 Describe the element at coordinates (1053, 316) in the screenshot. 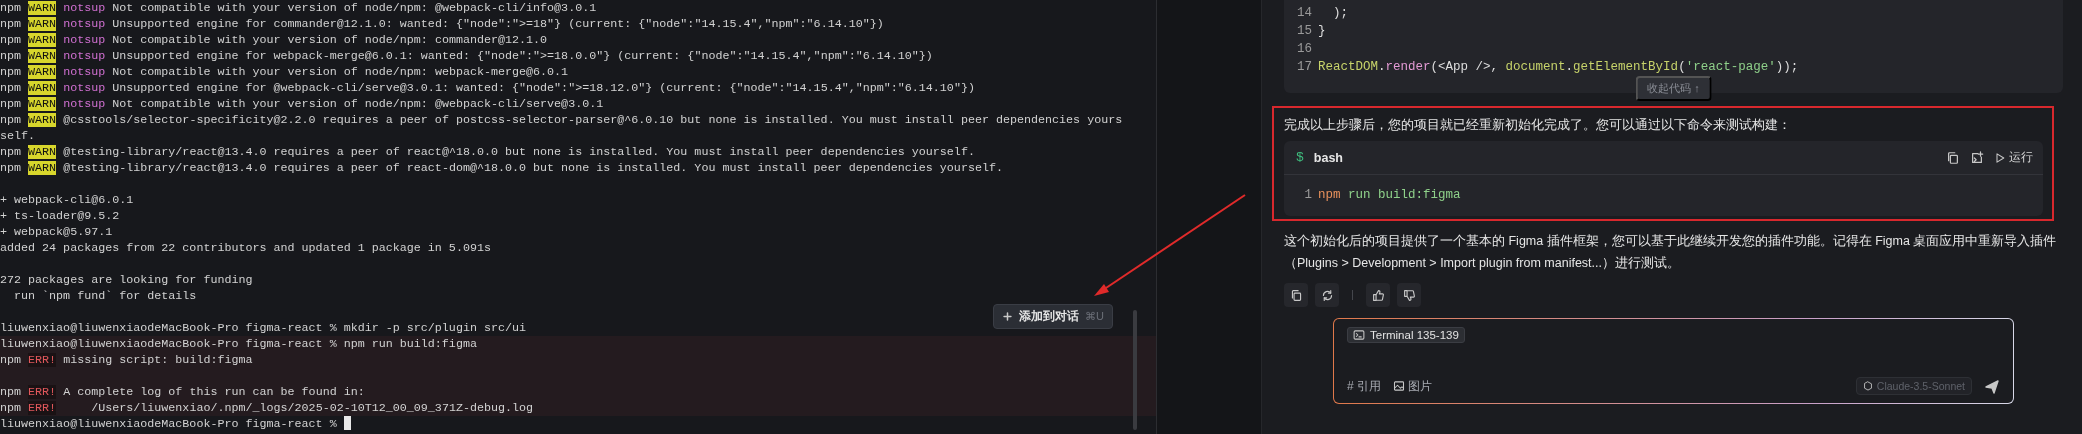

I see `add-to-chat-button: 添加到对话 ⌘U` at that location.